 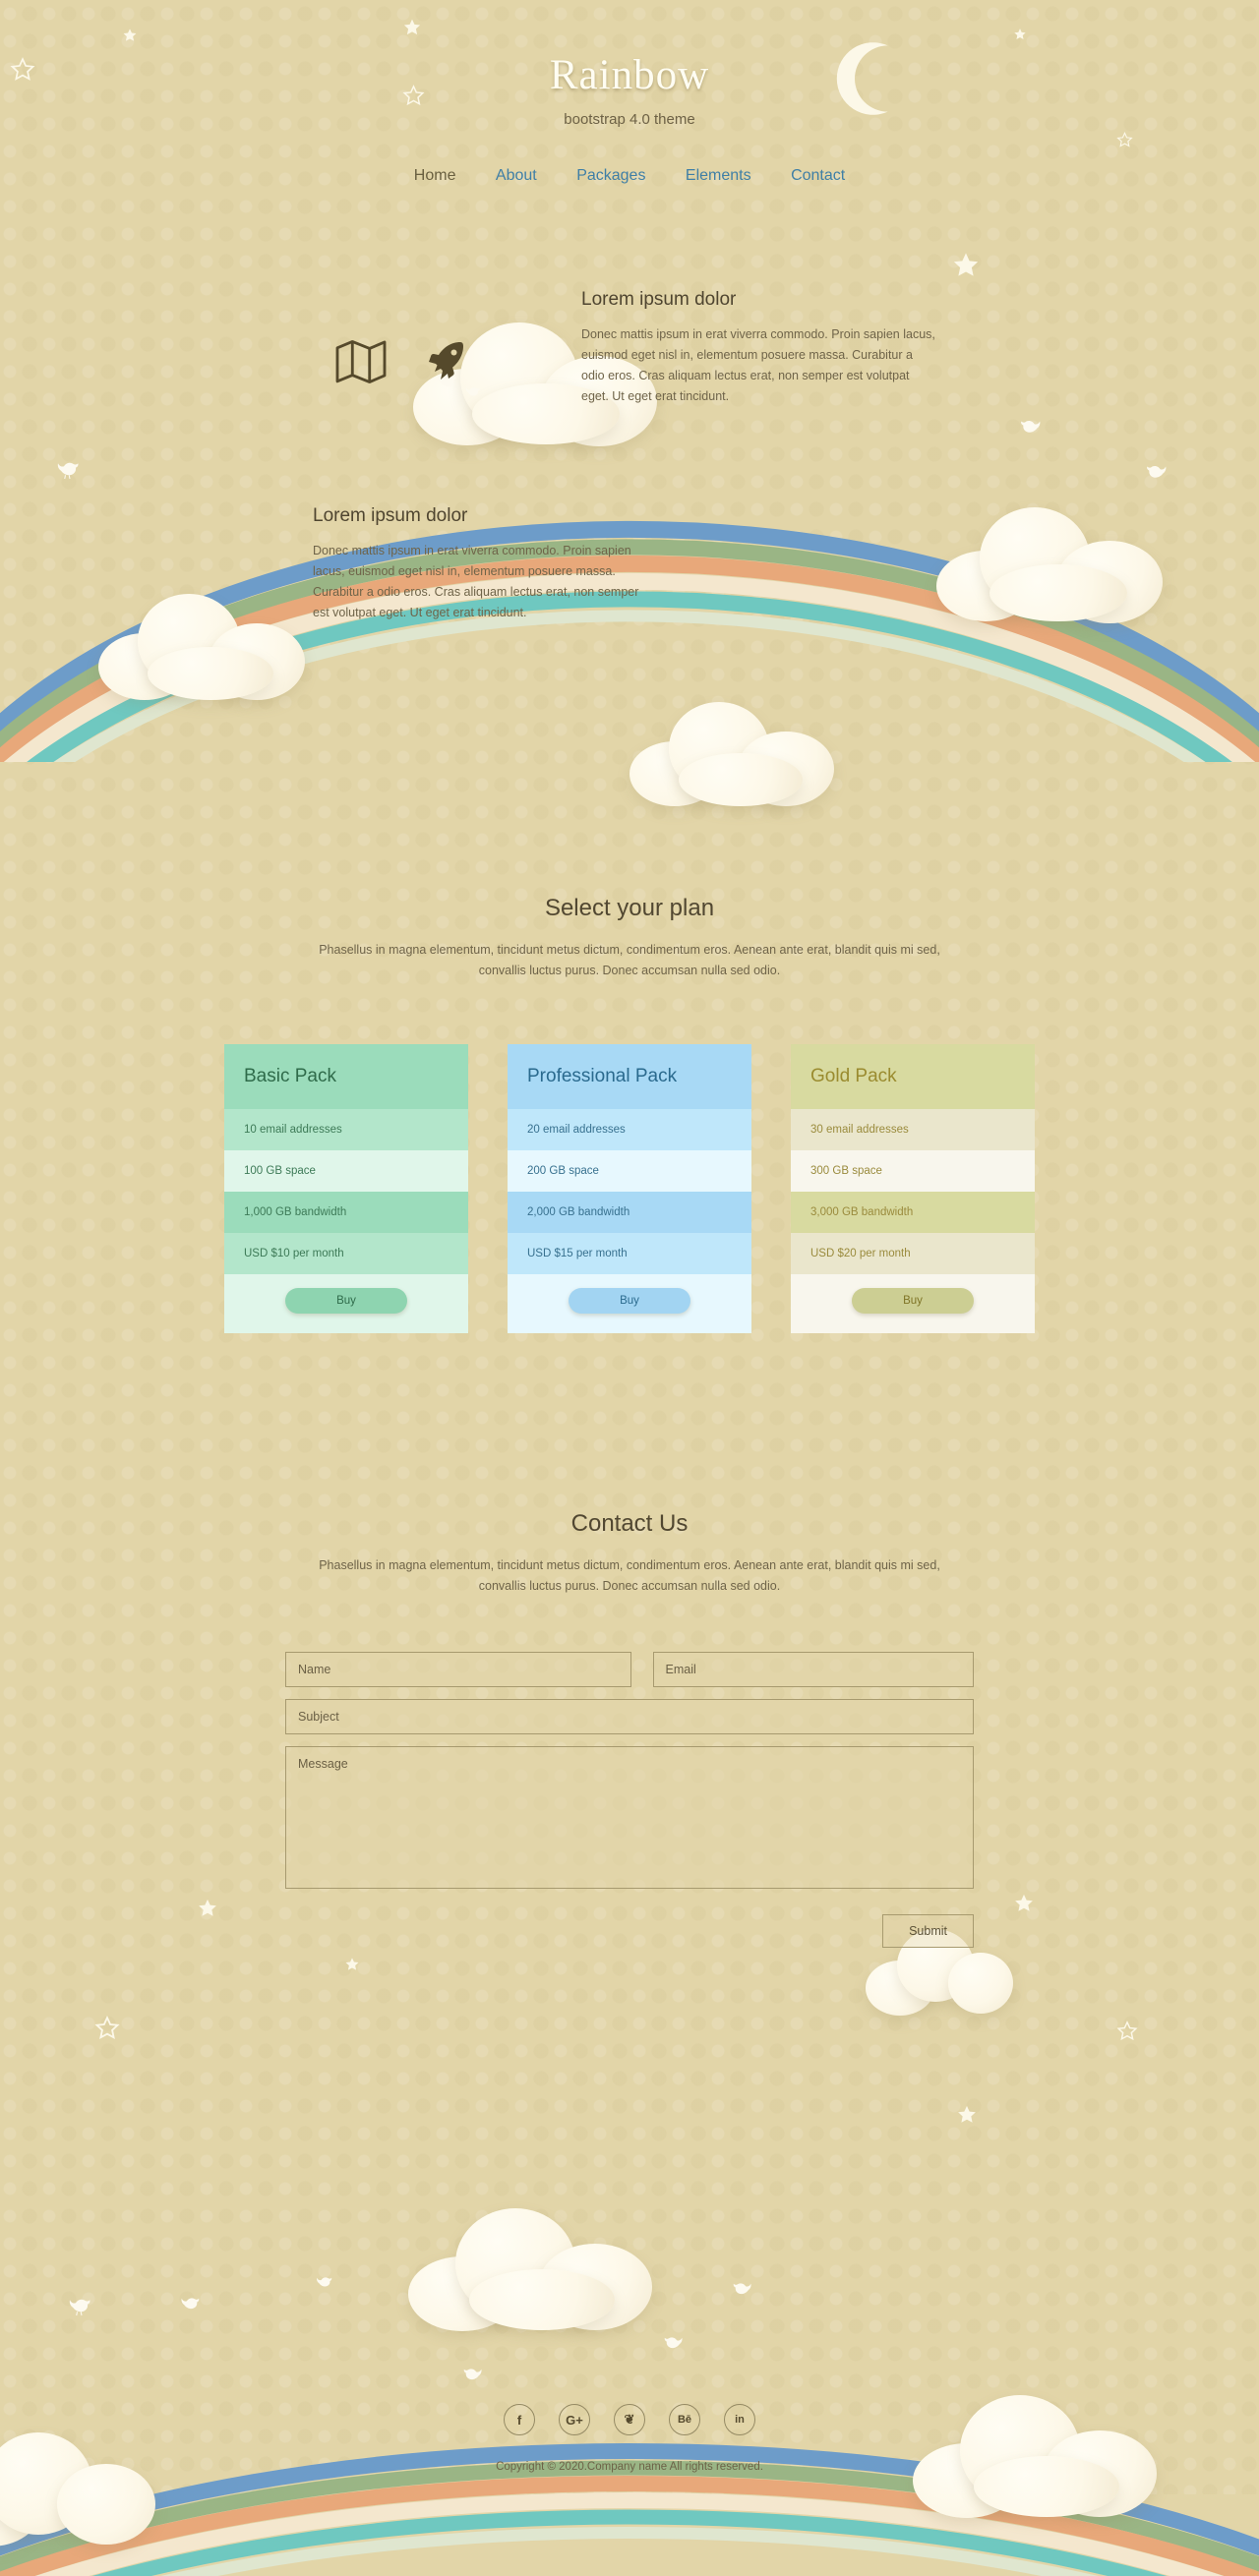 I want to click on main-navigation: Home About Packages Elements Contact, so click(x=629, y=176).